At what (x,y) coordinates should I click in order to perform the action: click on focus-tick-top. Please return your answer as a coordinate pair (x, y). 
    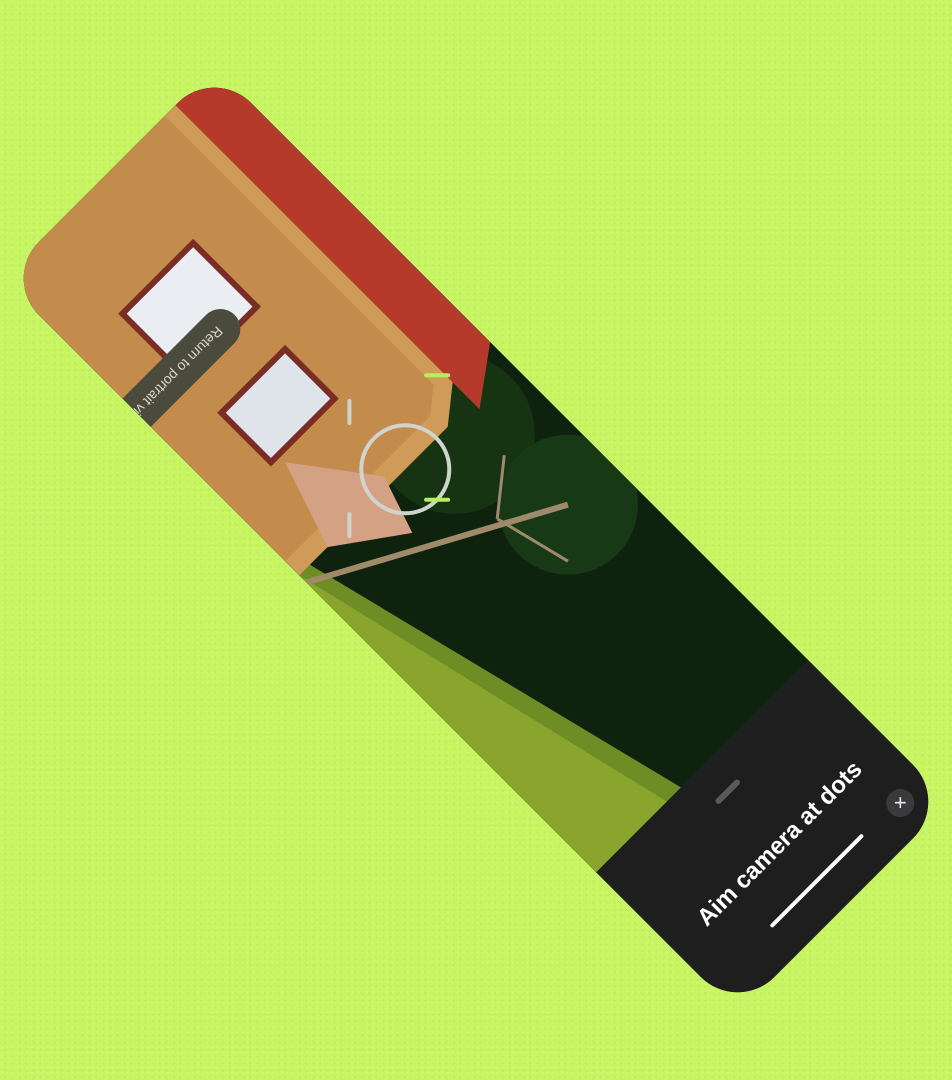
    Looking at the image, I should click on (437, 375).